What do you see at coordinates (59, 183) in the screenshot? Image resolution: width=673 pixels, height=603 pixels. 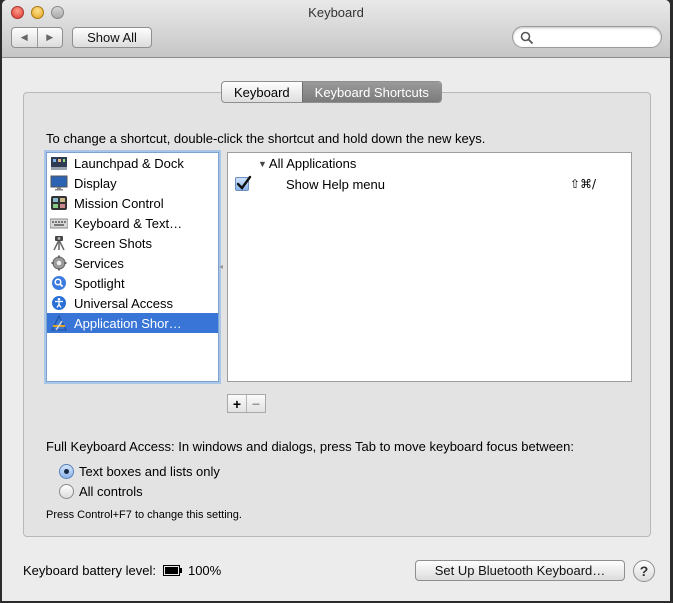 I see `display-icon` at bounding box center [59, 183].